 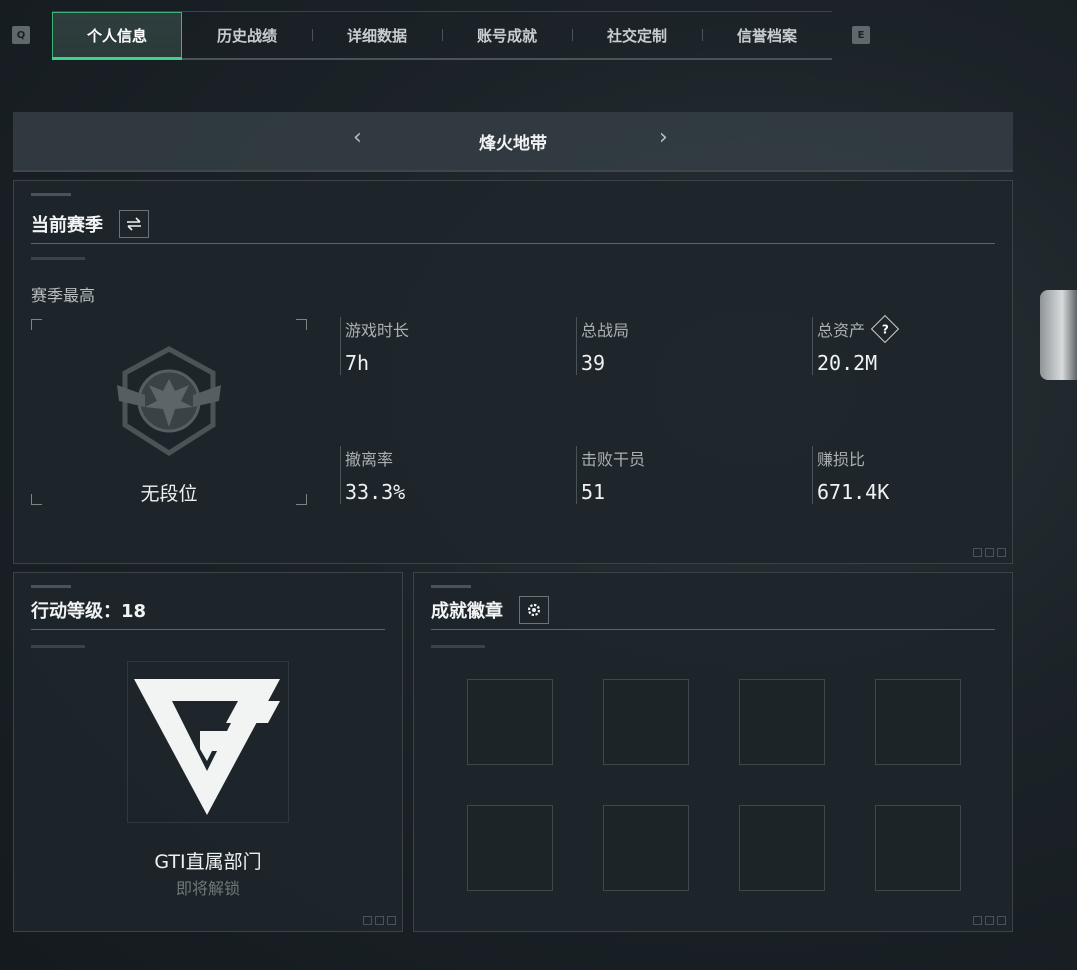 What do you see at coordinates (208, 610) in the screenshot?
I see `level-header: 行动等级：18` at bounding box center [208, 610].